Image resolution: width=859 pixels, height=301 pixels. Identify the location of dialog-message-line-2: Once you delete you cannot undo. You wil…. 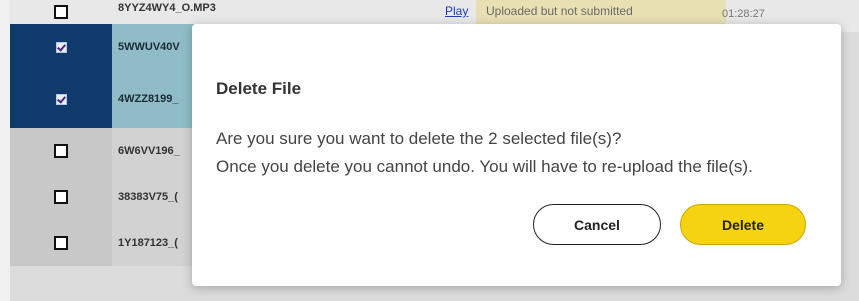
(484, 166).